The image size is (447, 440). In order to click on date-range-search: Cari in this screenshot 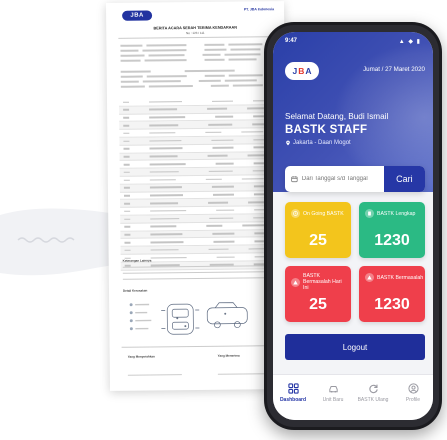, I will do `click(355, 179)`.